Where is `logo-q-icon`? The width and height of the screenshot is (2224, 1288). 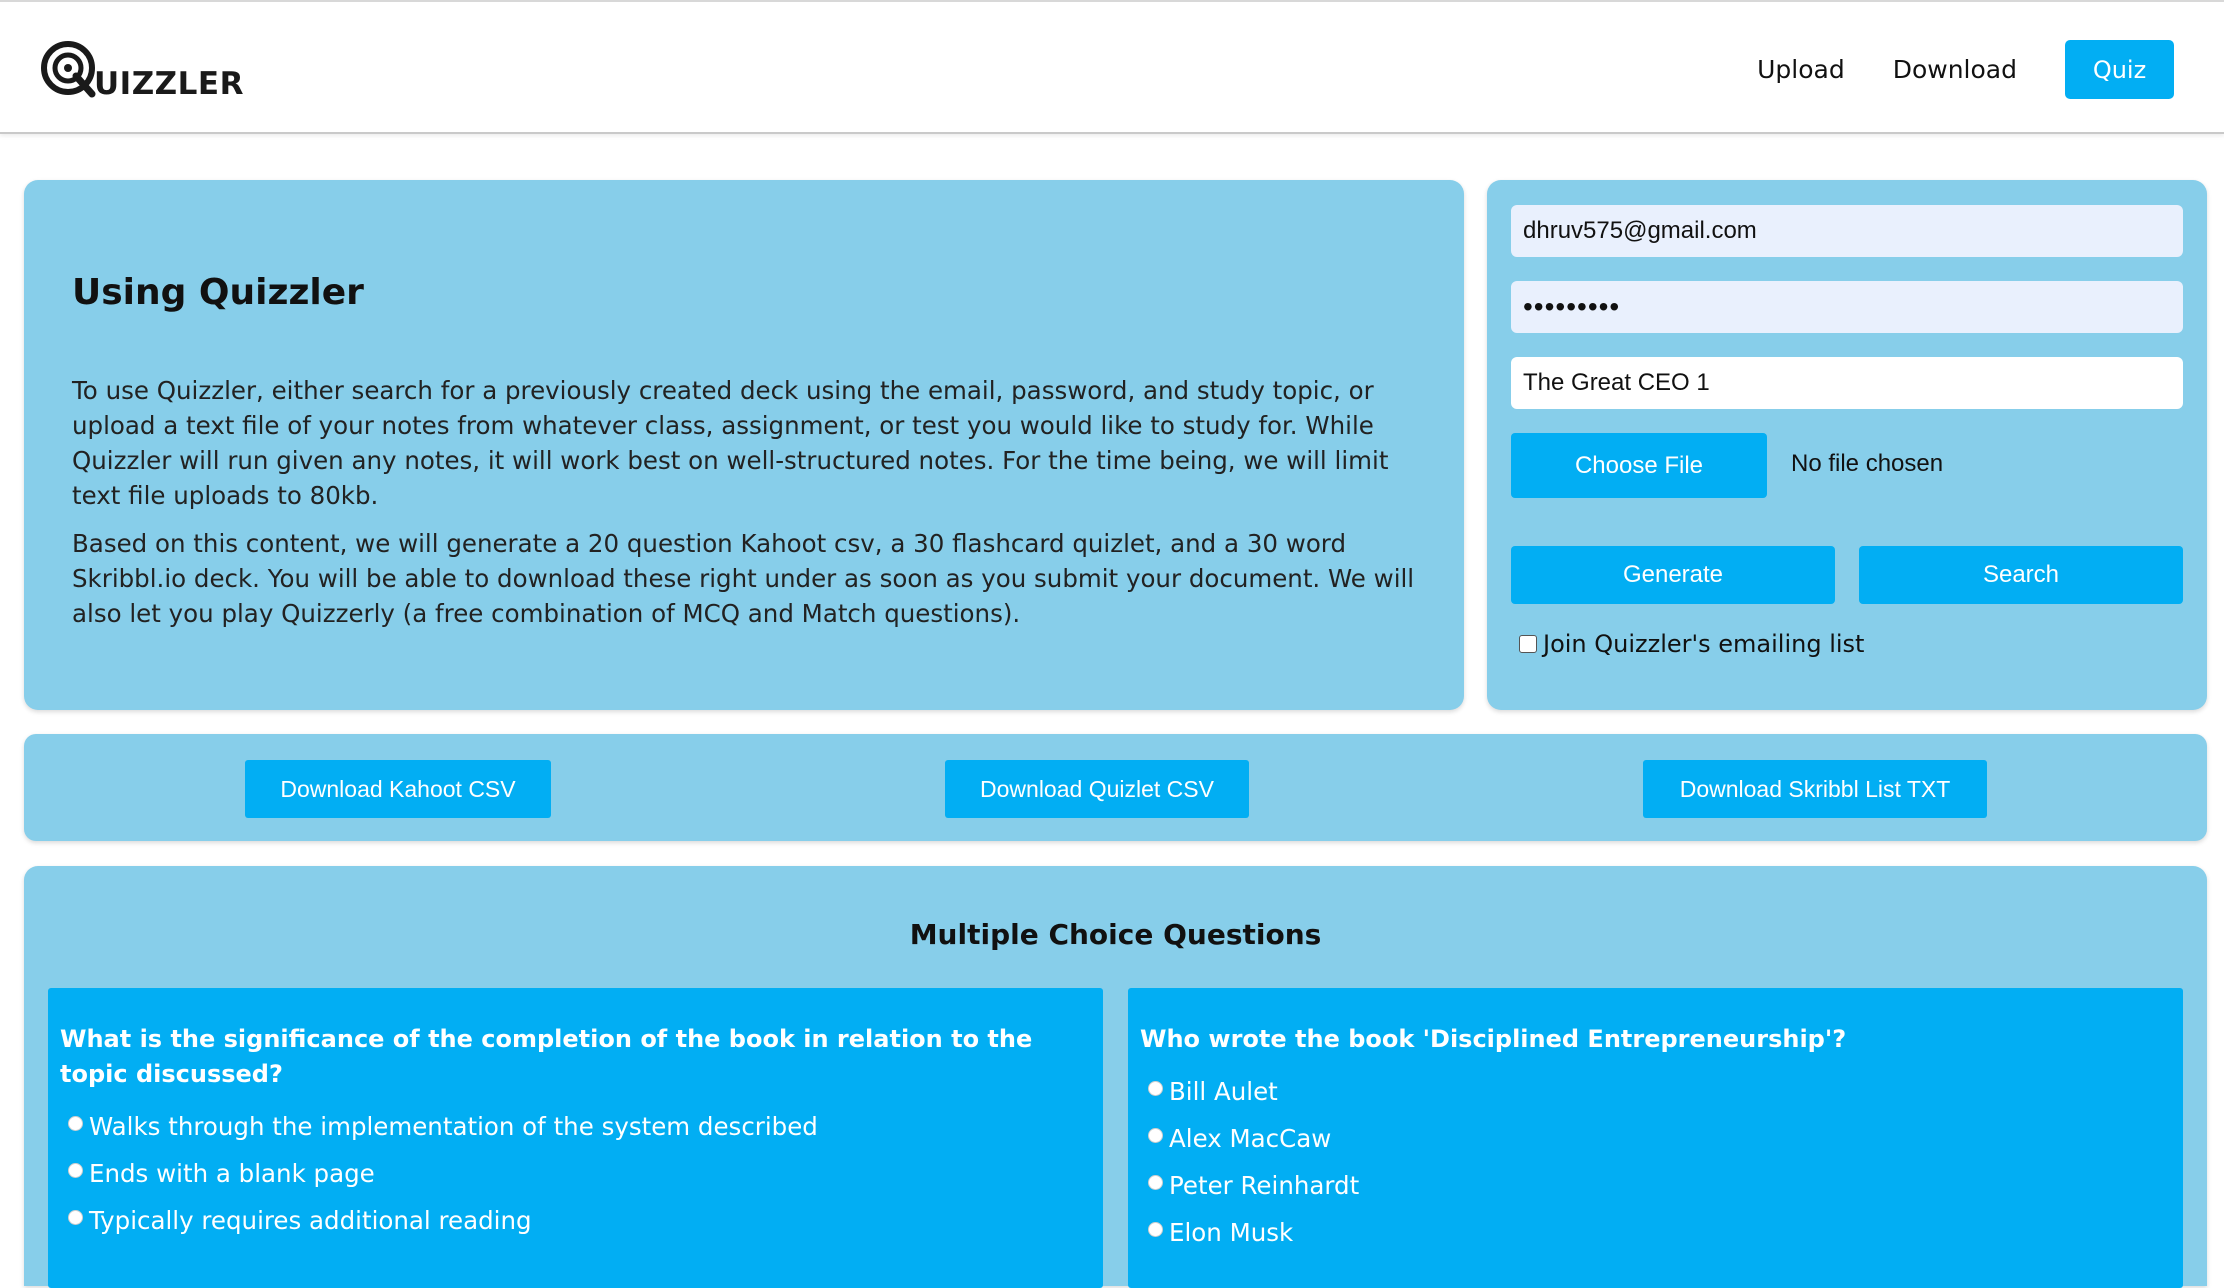
logo-q-icon is located at coordinates (71, 69).